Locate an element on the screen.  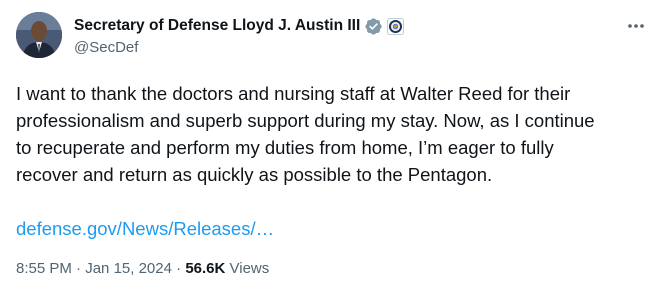
views-count: 56.6K is located at coordinates (205, 268).